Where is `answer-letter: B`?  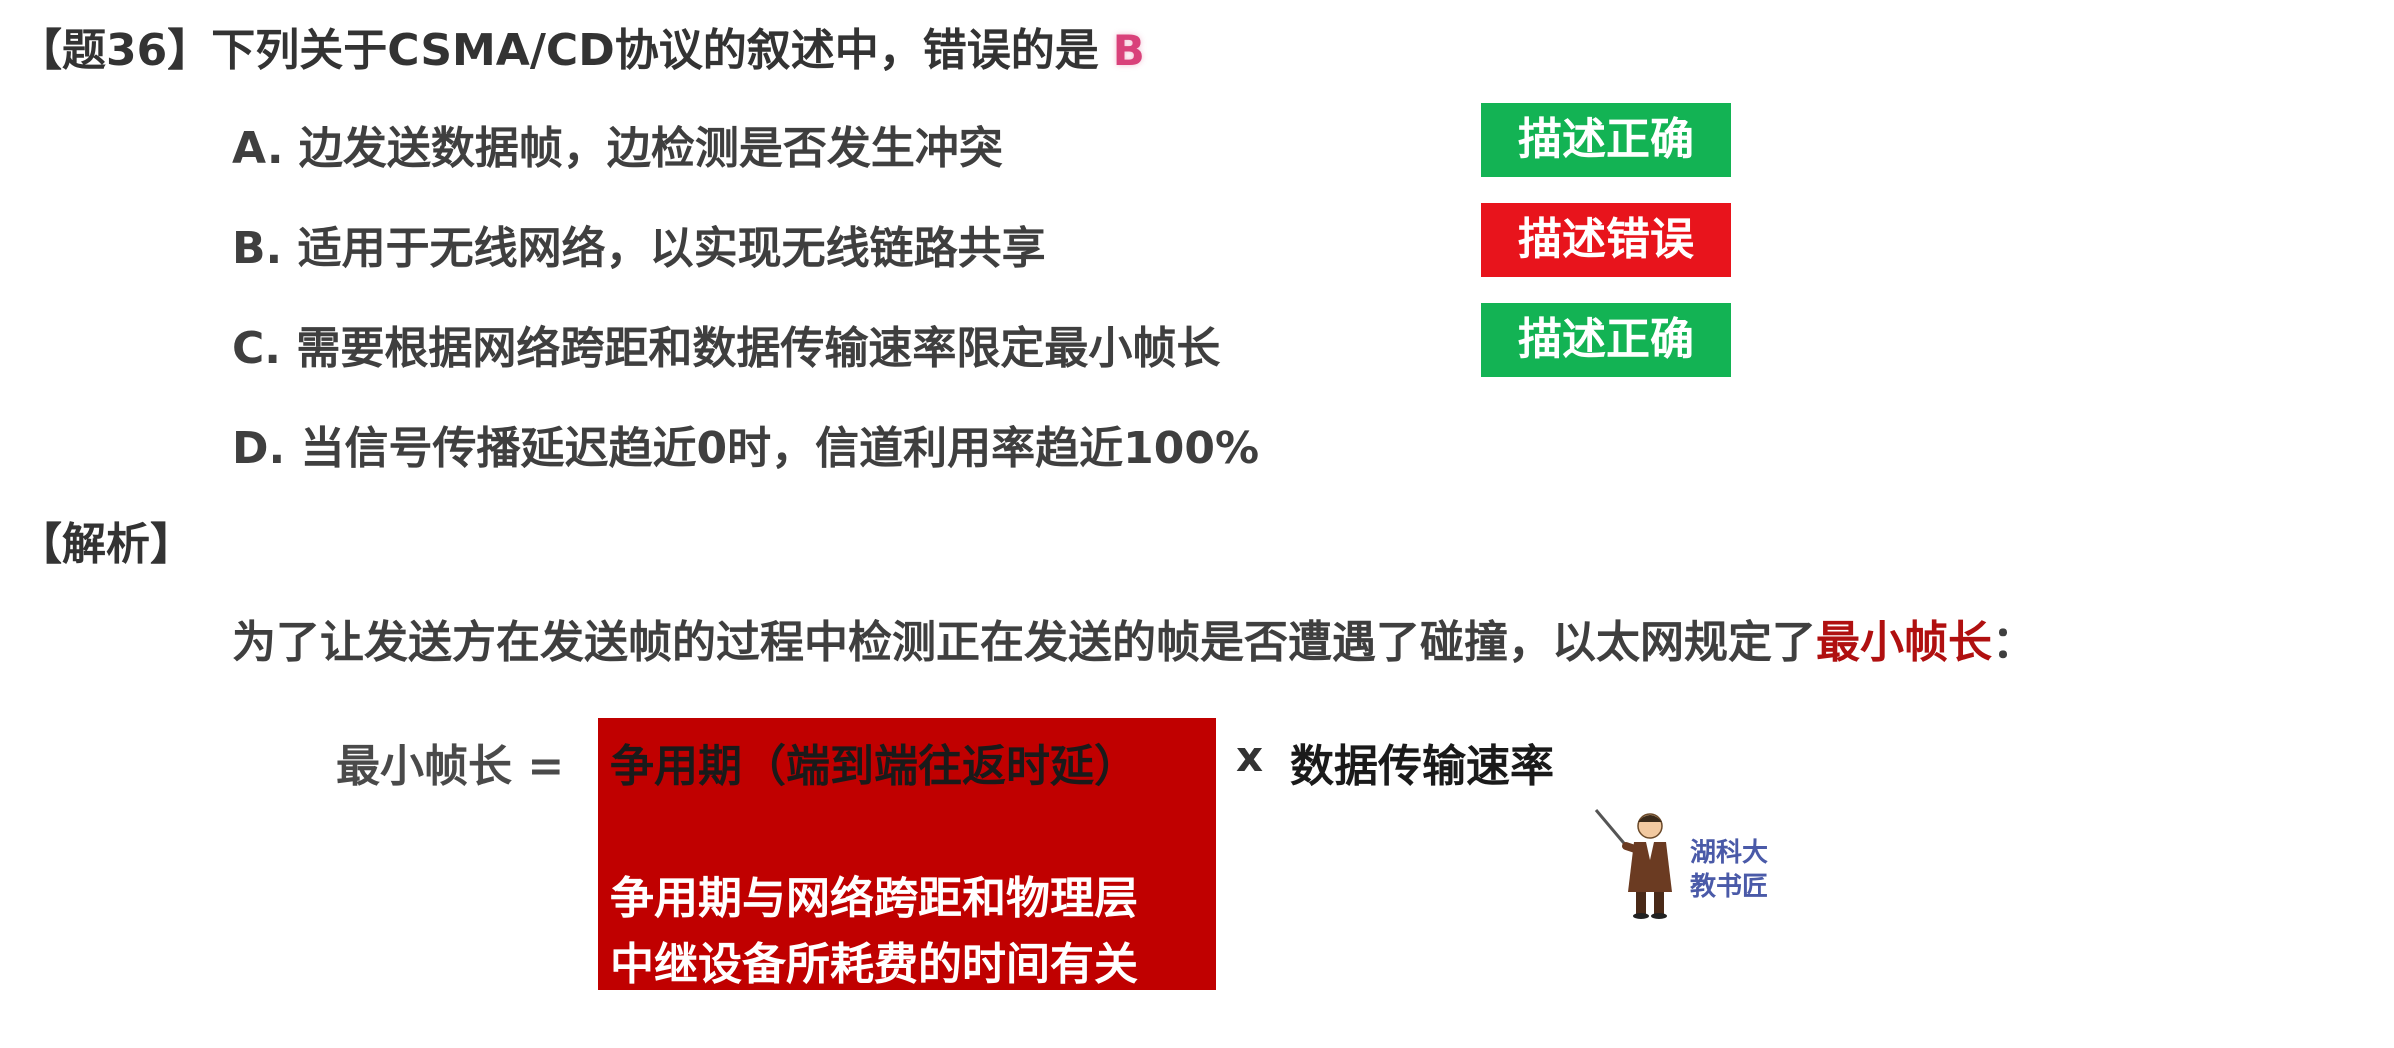
answer-letter: B is located at coordinates (1128, 50).